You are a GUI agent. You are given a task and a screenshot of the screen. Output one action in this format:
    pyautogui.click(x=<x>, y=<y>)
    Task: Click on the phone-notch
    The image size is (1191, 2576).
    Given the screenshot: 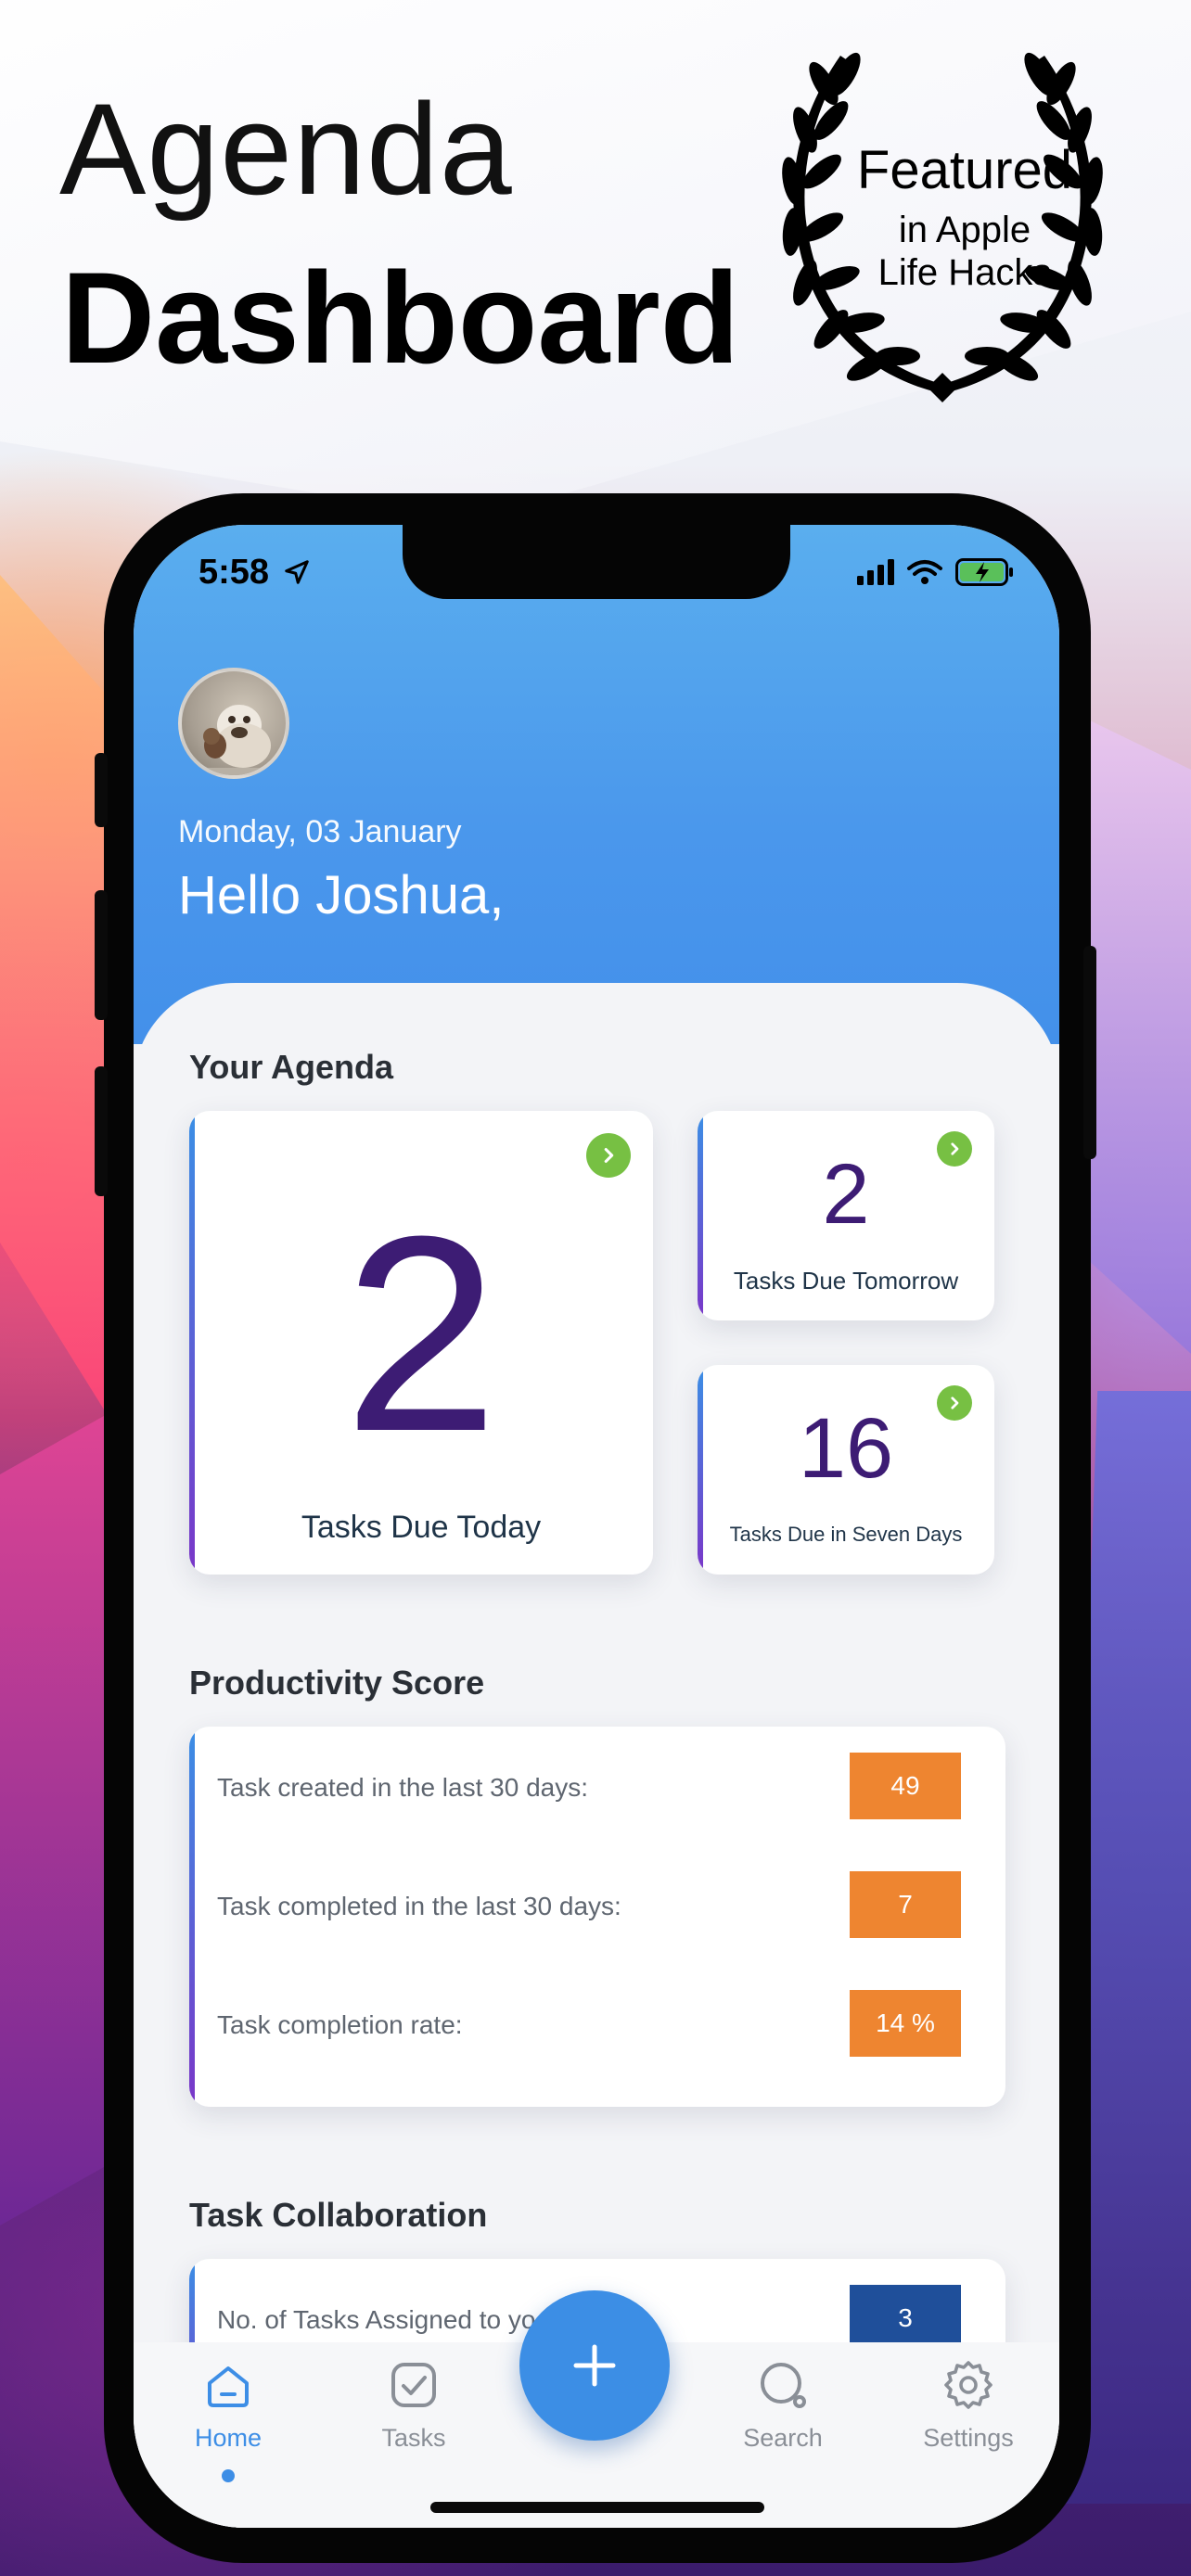 What is the action you would take?
    pyautogui.click(x=597, y=562)
    